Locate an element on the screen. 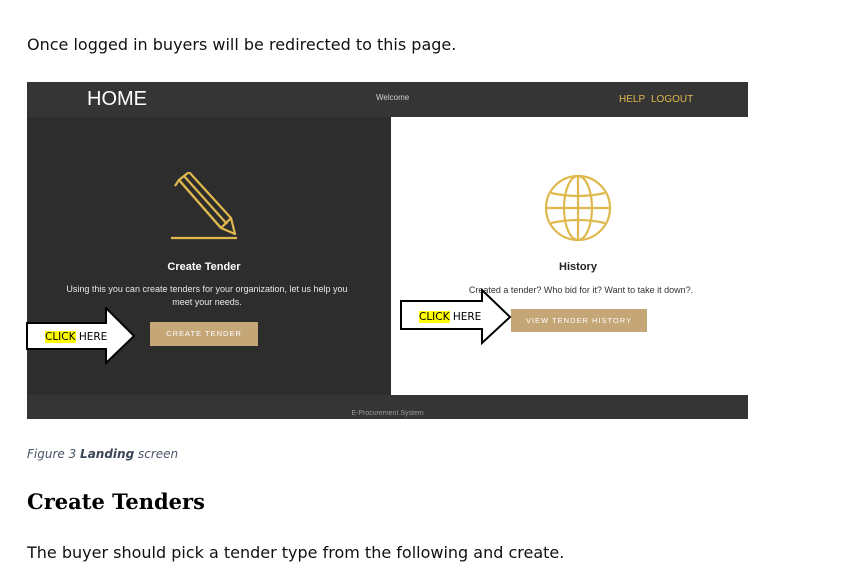 Image resolution: width=860 pixels, height=575 pixels. logout-link: LOGOUT is located at coordinates (672, 99).